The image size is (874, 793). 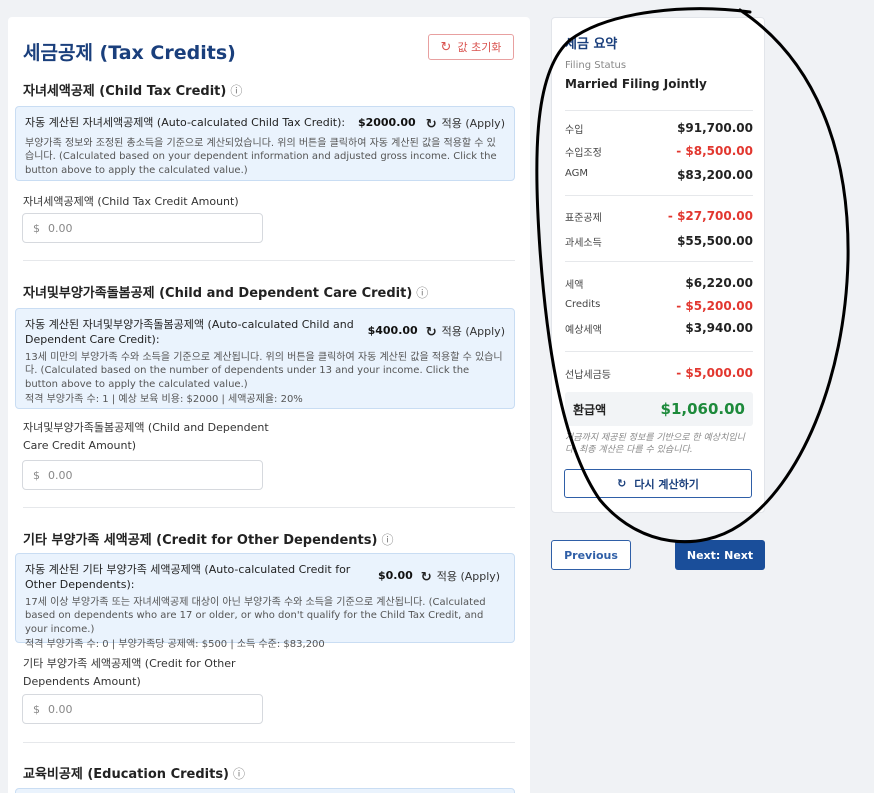 I want to click on refund-label: 환급액, so click(x=590, y=409).